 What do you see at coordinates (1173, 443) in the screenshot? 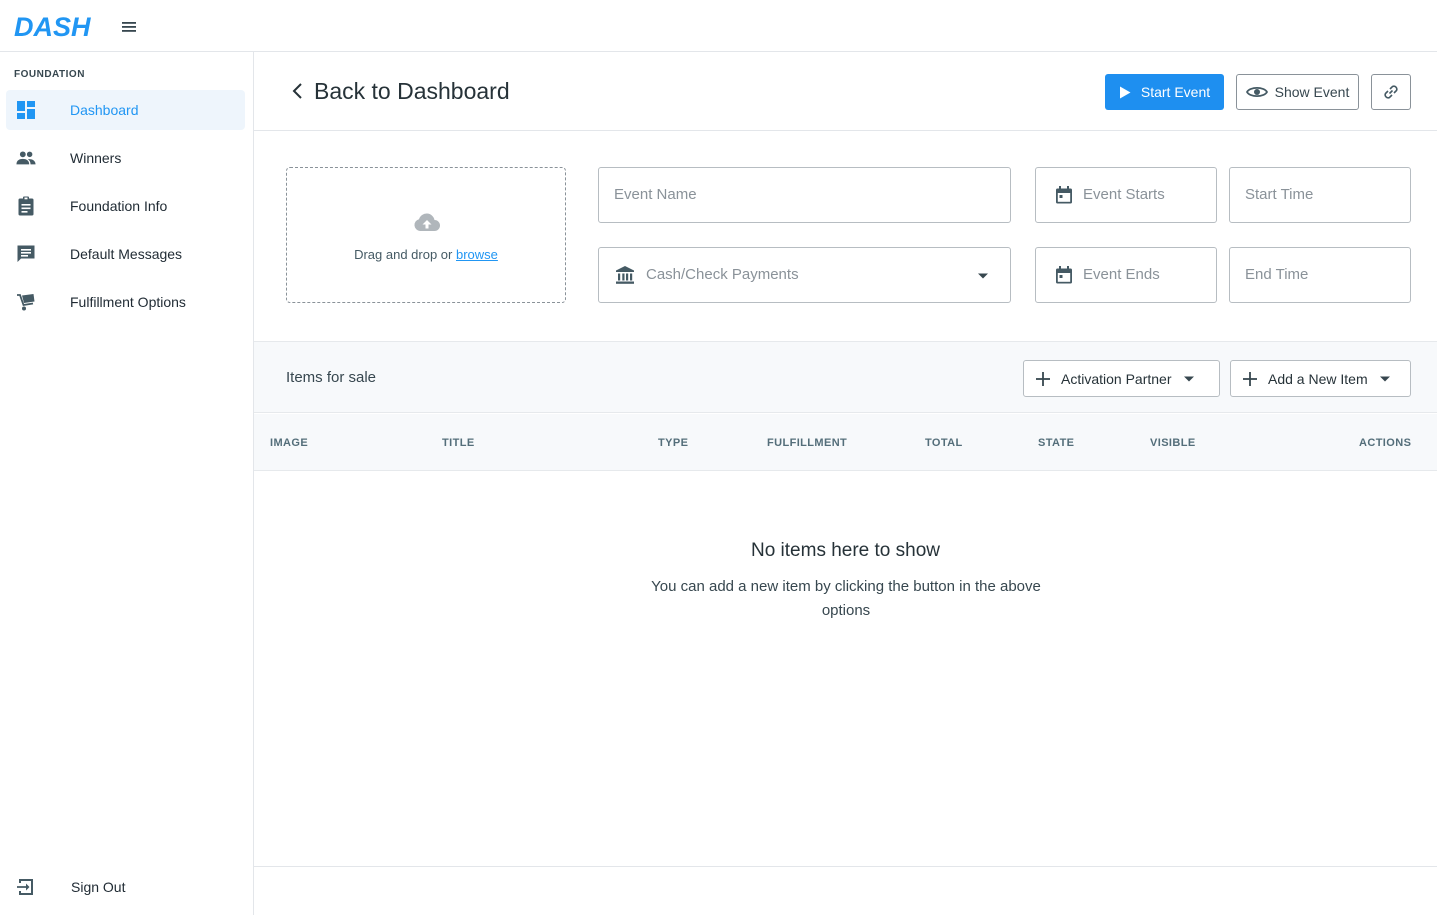
I see `column-header-visible: VISIBLE` at bounding box center [1173, 443].